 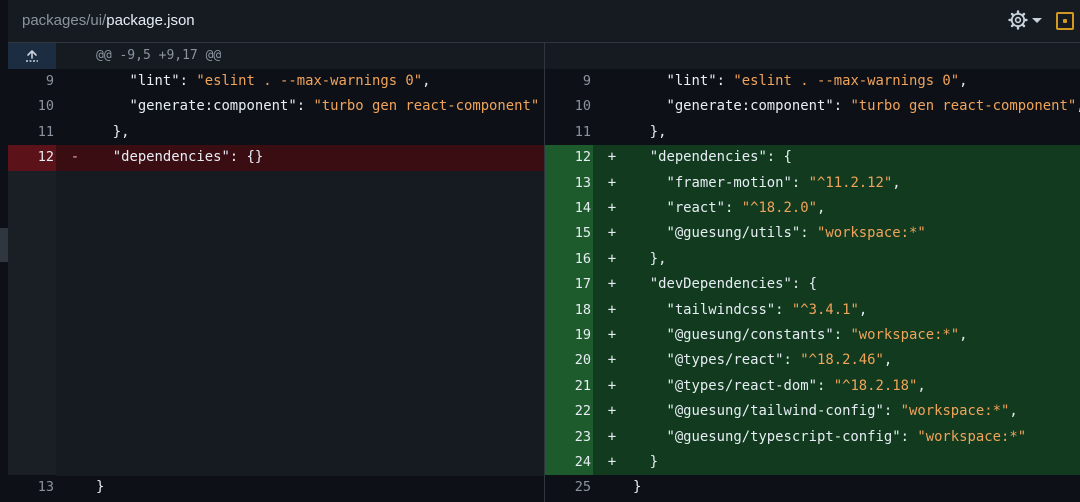 What do you see at coordinates (812, 158) in the screenshot?
I see `diff-line-right-12: 12 + "dependencies": {` at bounding box center [812, 158].